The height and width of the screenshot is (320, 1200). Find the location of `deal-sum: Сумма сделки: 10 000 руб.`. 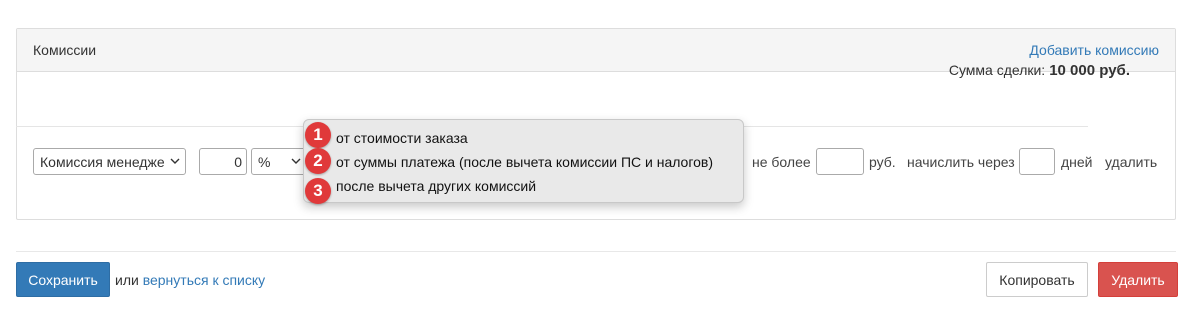

deal-sum: Сумма сделки: 10 000 руб. is located at coordinates (1039, 70).